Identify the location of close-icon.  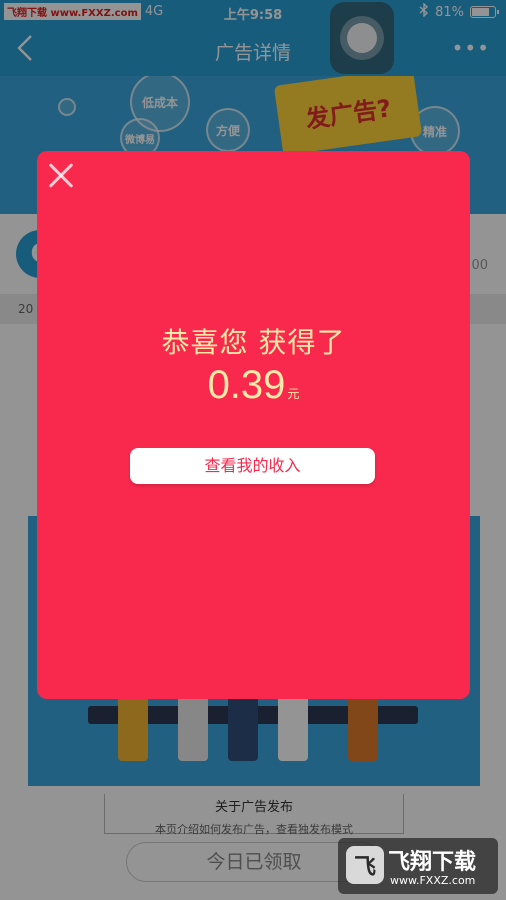
(61, 175).